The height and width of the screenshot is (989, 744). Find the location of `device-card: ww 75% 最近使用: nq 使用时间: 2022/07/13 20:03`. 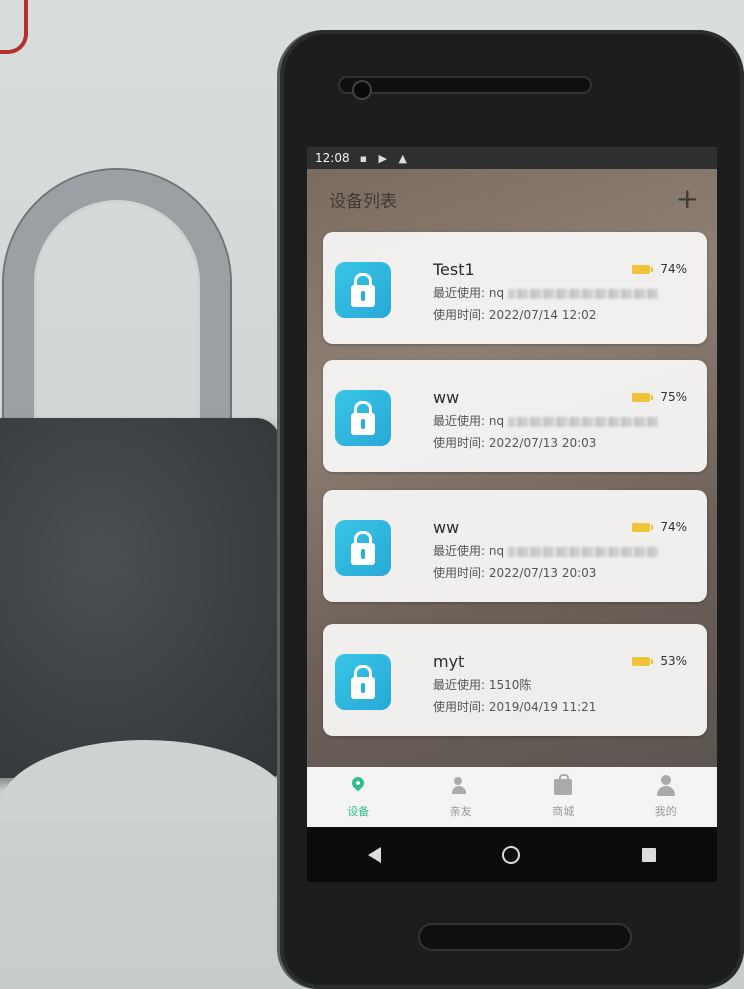

device-card: ww 75% 最近使用: nq 使用时间: 2022/07/13 20:03 is located at coordinates (515, 416).